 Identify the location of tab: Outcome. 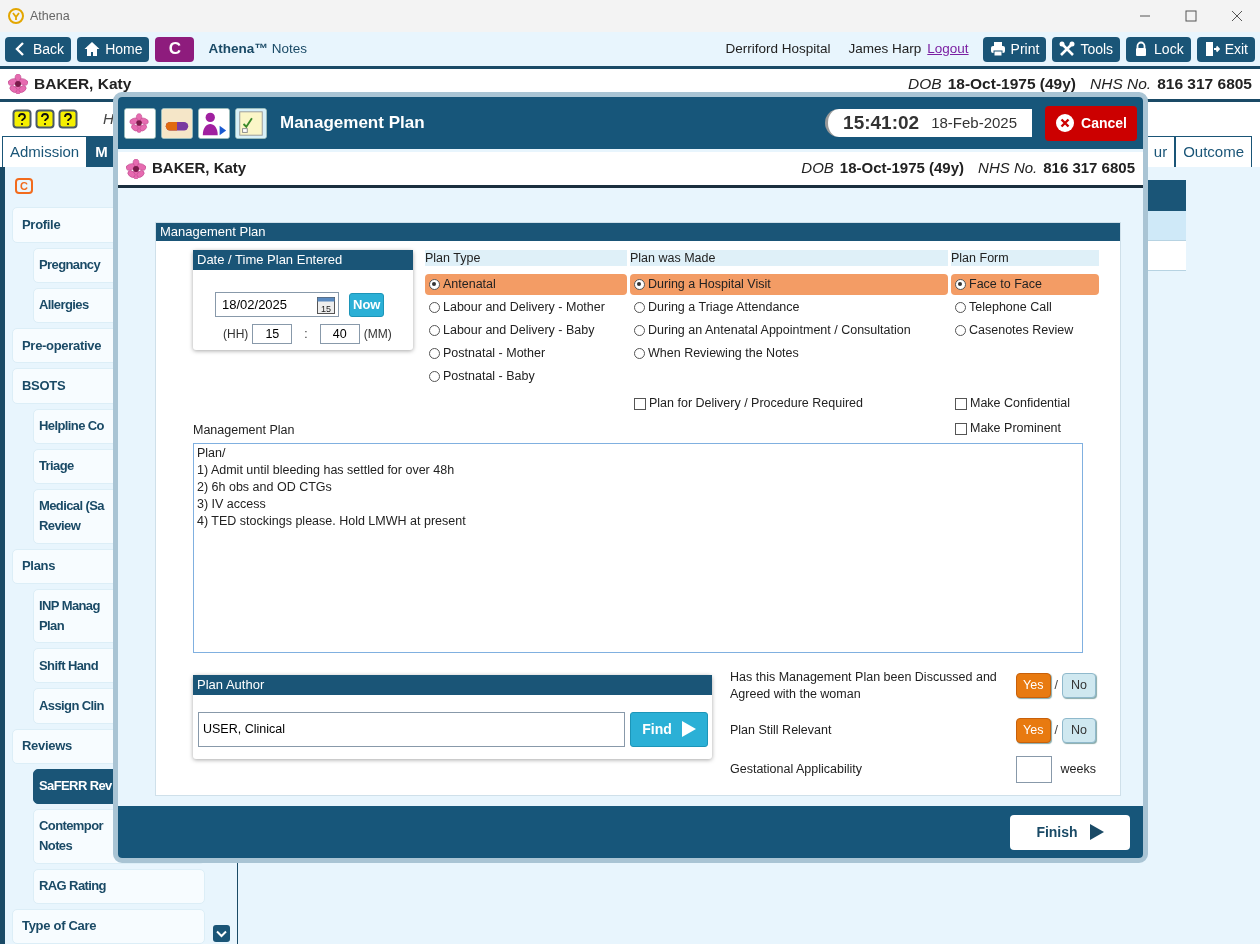
(1213, 151).